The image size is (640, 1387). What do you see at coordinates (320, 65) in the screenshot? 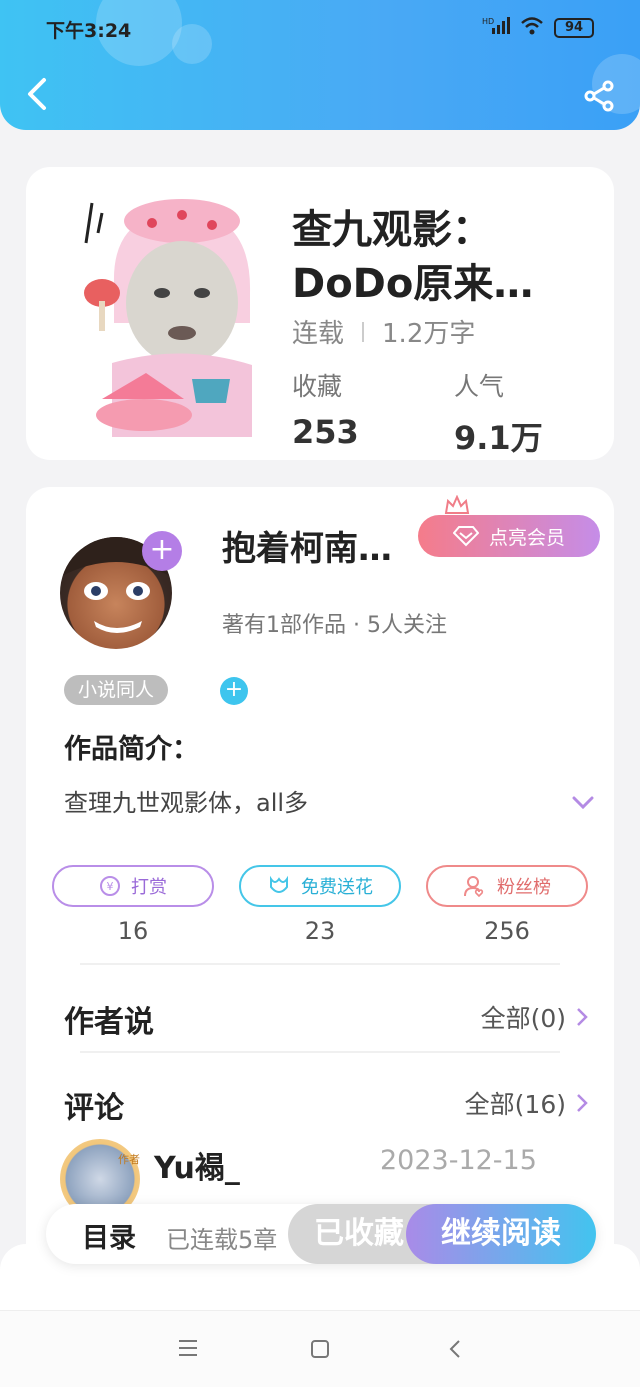
I see `header-bar: 下午3:24 HD 94` at bounding box center [320, 65].